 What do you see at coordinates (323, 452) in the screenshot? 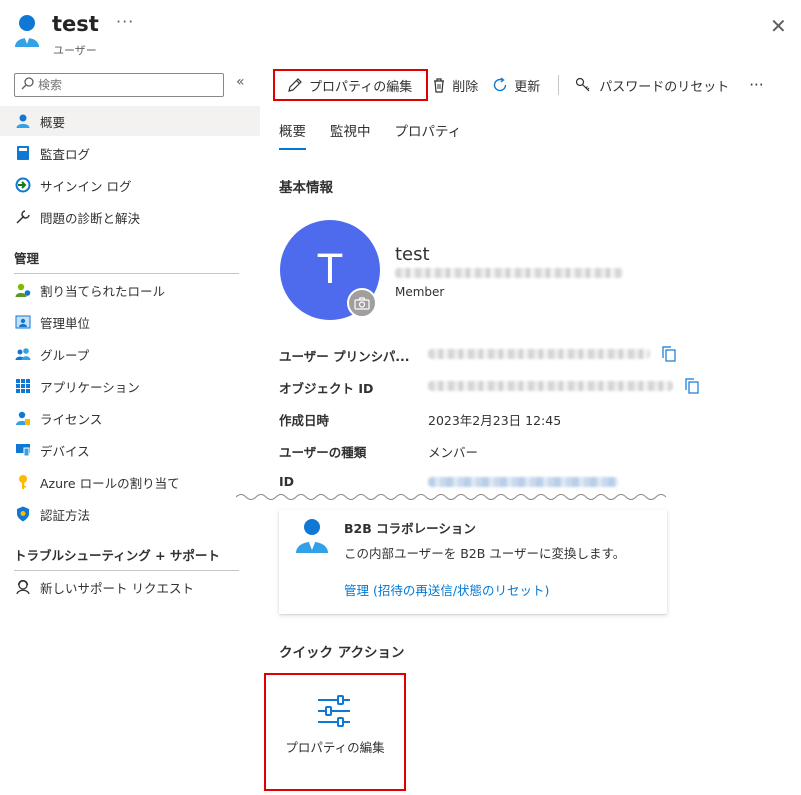
I see `prop-label-user-type: ユーザーの種類` at bounding box center [323, 452].